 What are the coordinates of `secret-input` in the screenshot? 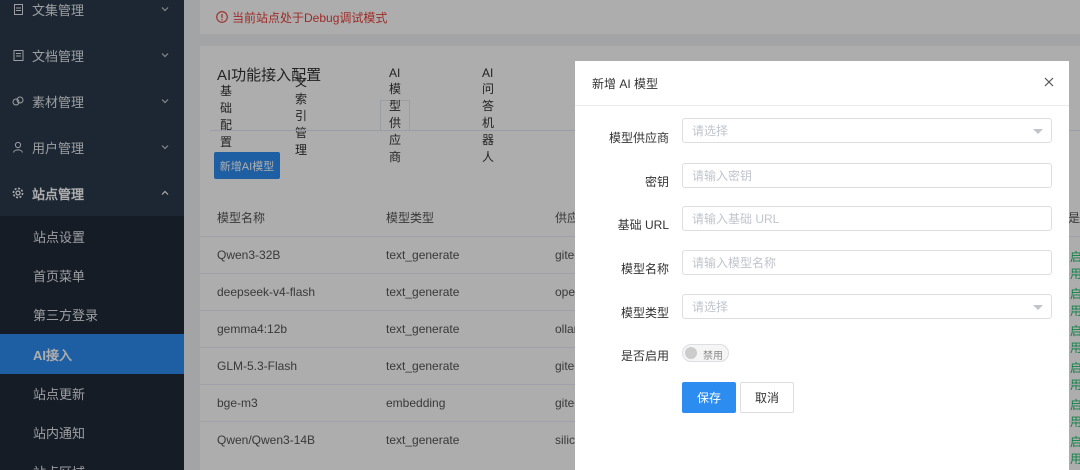 It's located at (867, 175).